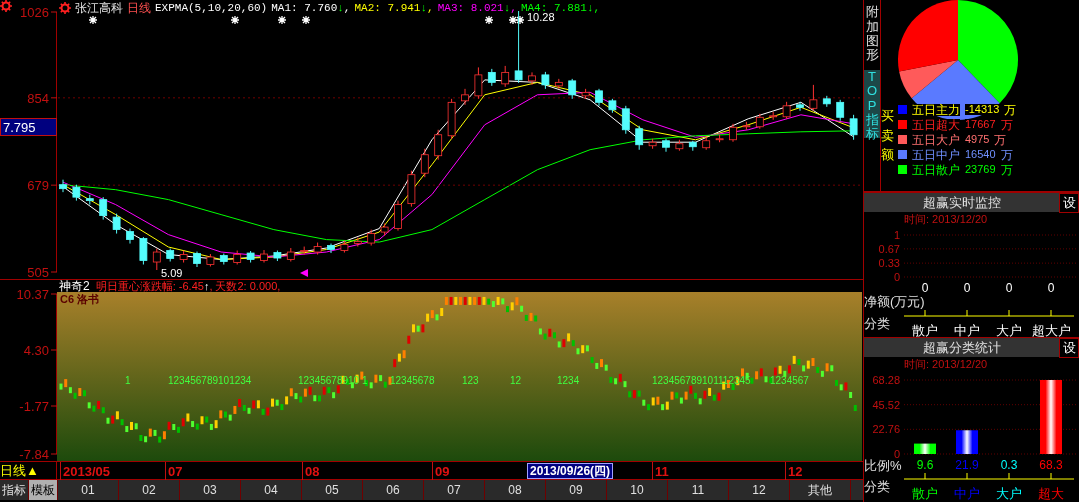 This screenshot has height=502, width=1079. What do you see at coordinates (34, 406) in the screenshot?
I see `indicator-axis-label: -1.77` at bounding box center [34, 406].